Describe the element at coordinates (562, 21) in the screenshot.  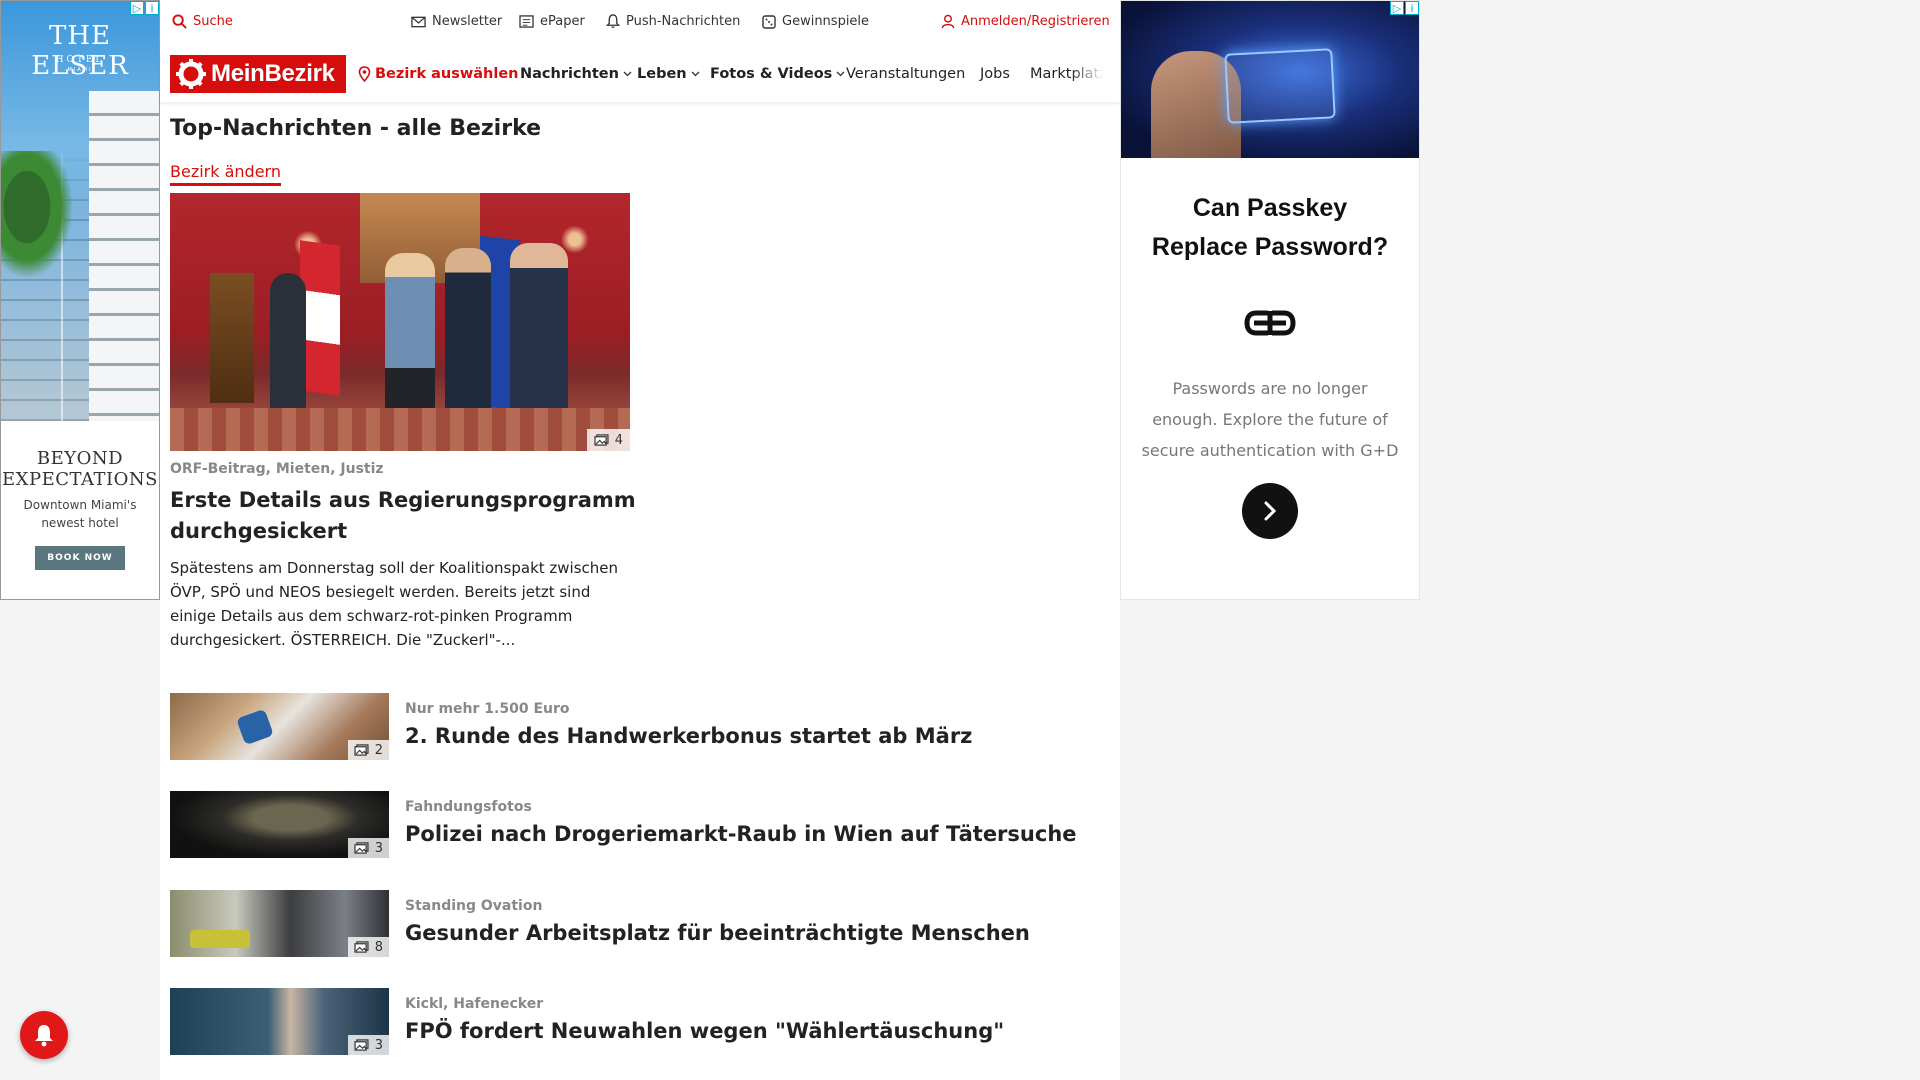
I see `epaper-label: ePaper` at that location.